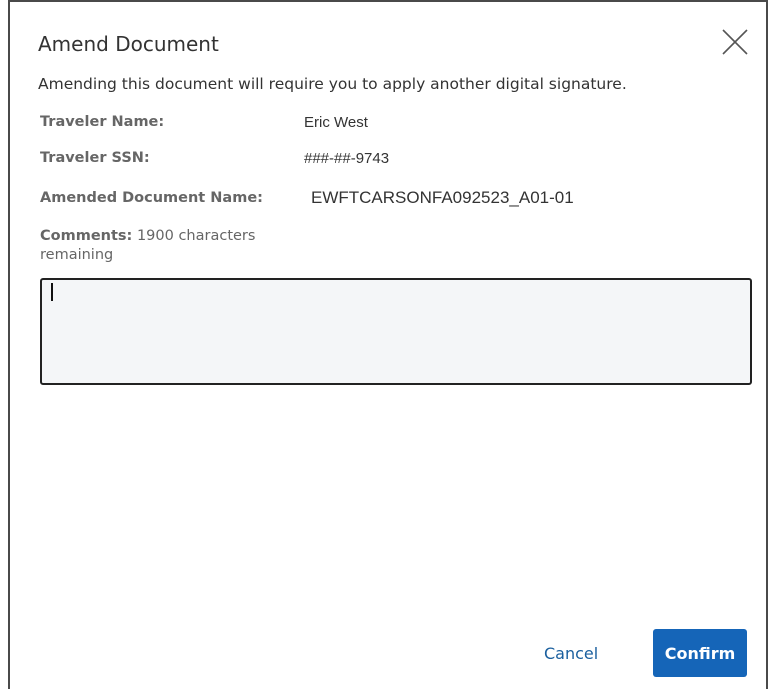 The width and height of the screenshot is (772, 689). Describe the element at coordinates (336, 122) in the screenshot. I see `traveler-name-value: Eric West` at that location.